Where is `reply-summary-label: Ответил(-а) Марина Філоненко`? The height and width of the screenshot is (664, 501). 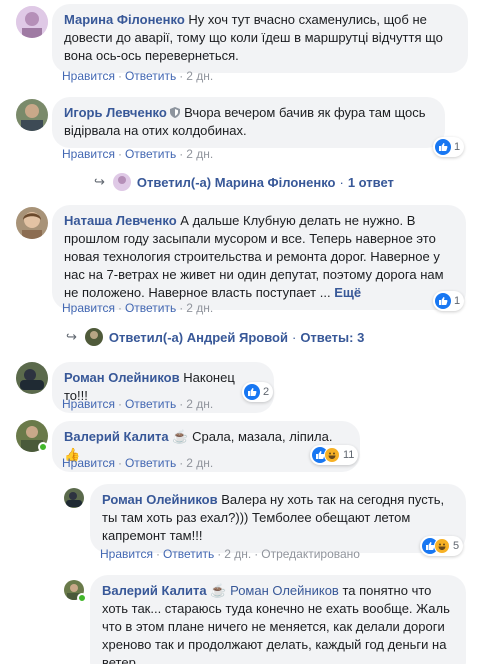 reply-summary-label: Ответил(-а) Марина Філоненко is located at coordinates (236, 182).